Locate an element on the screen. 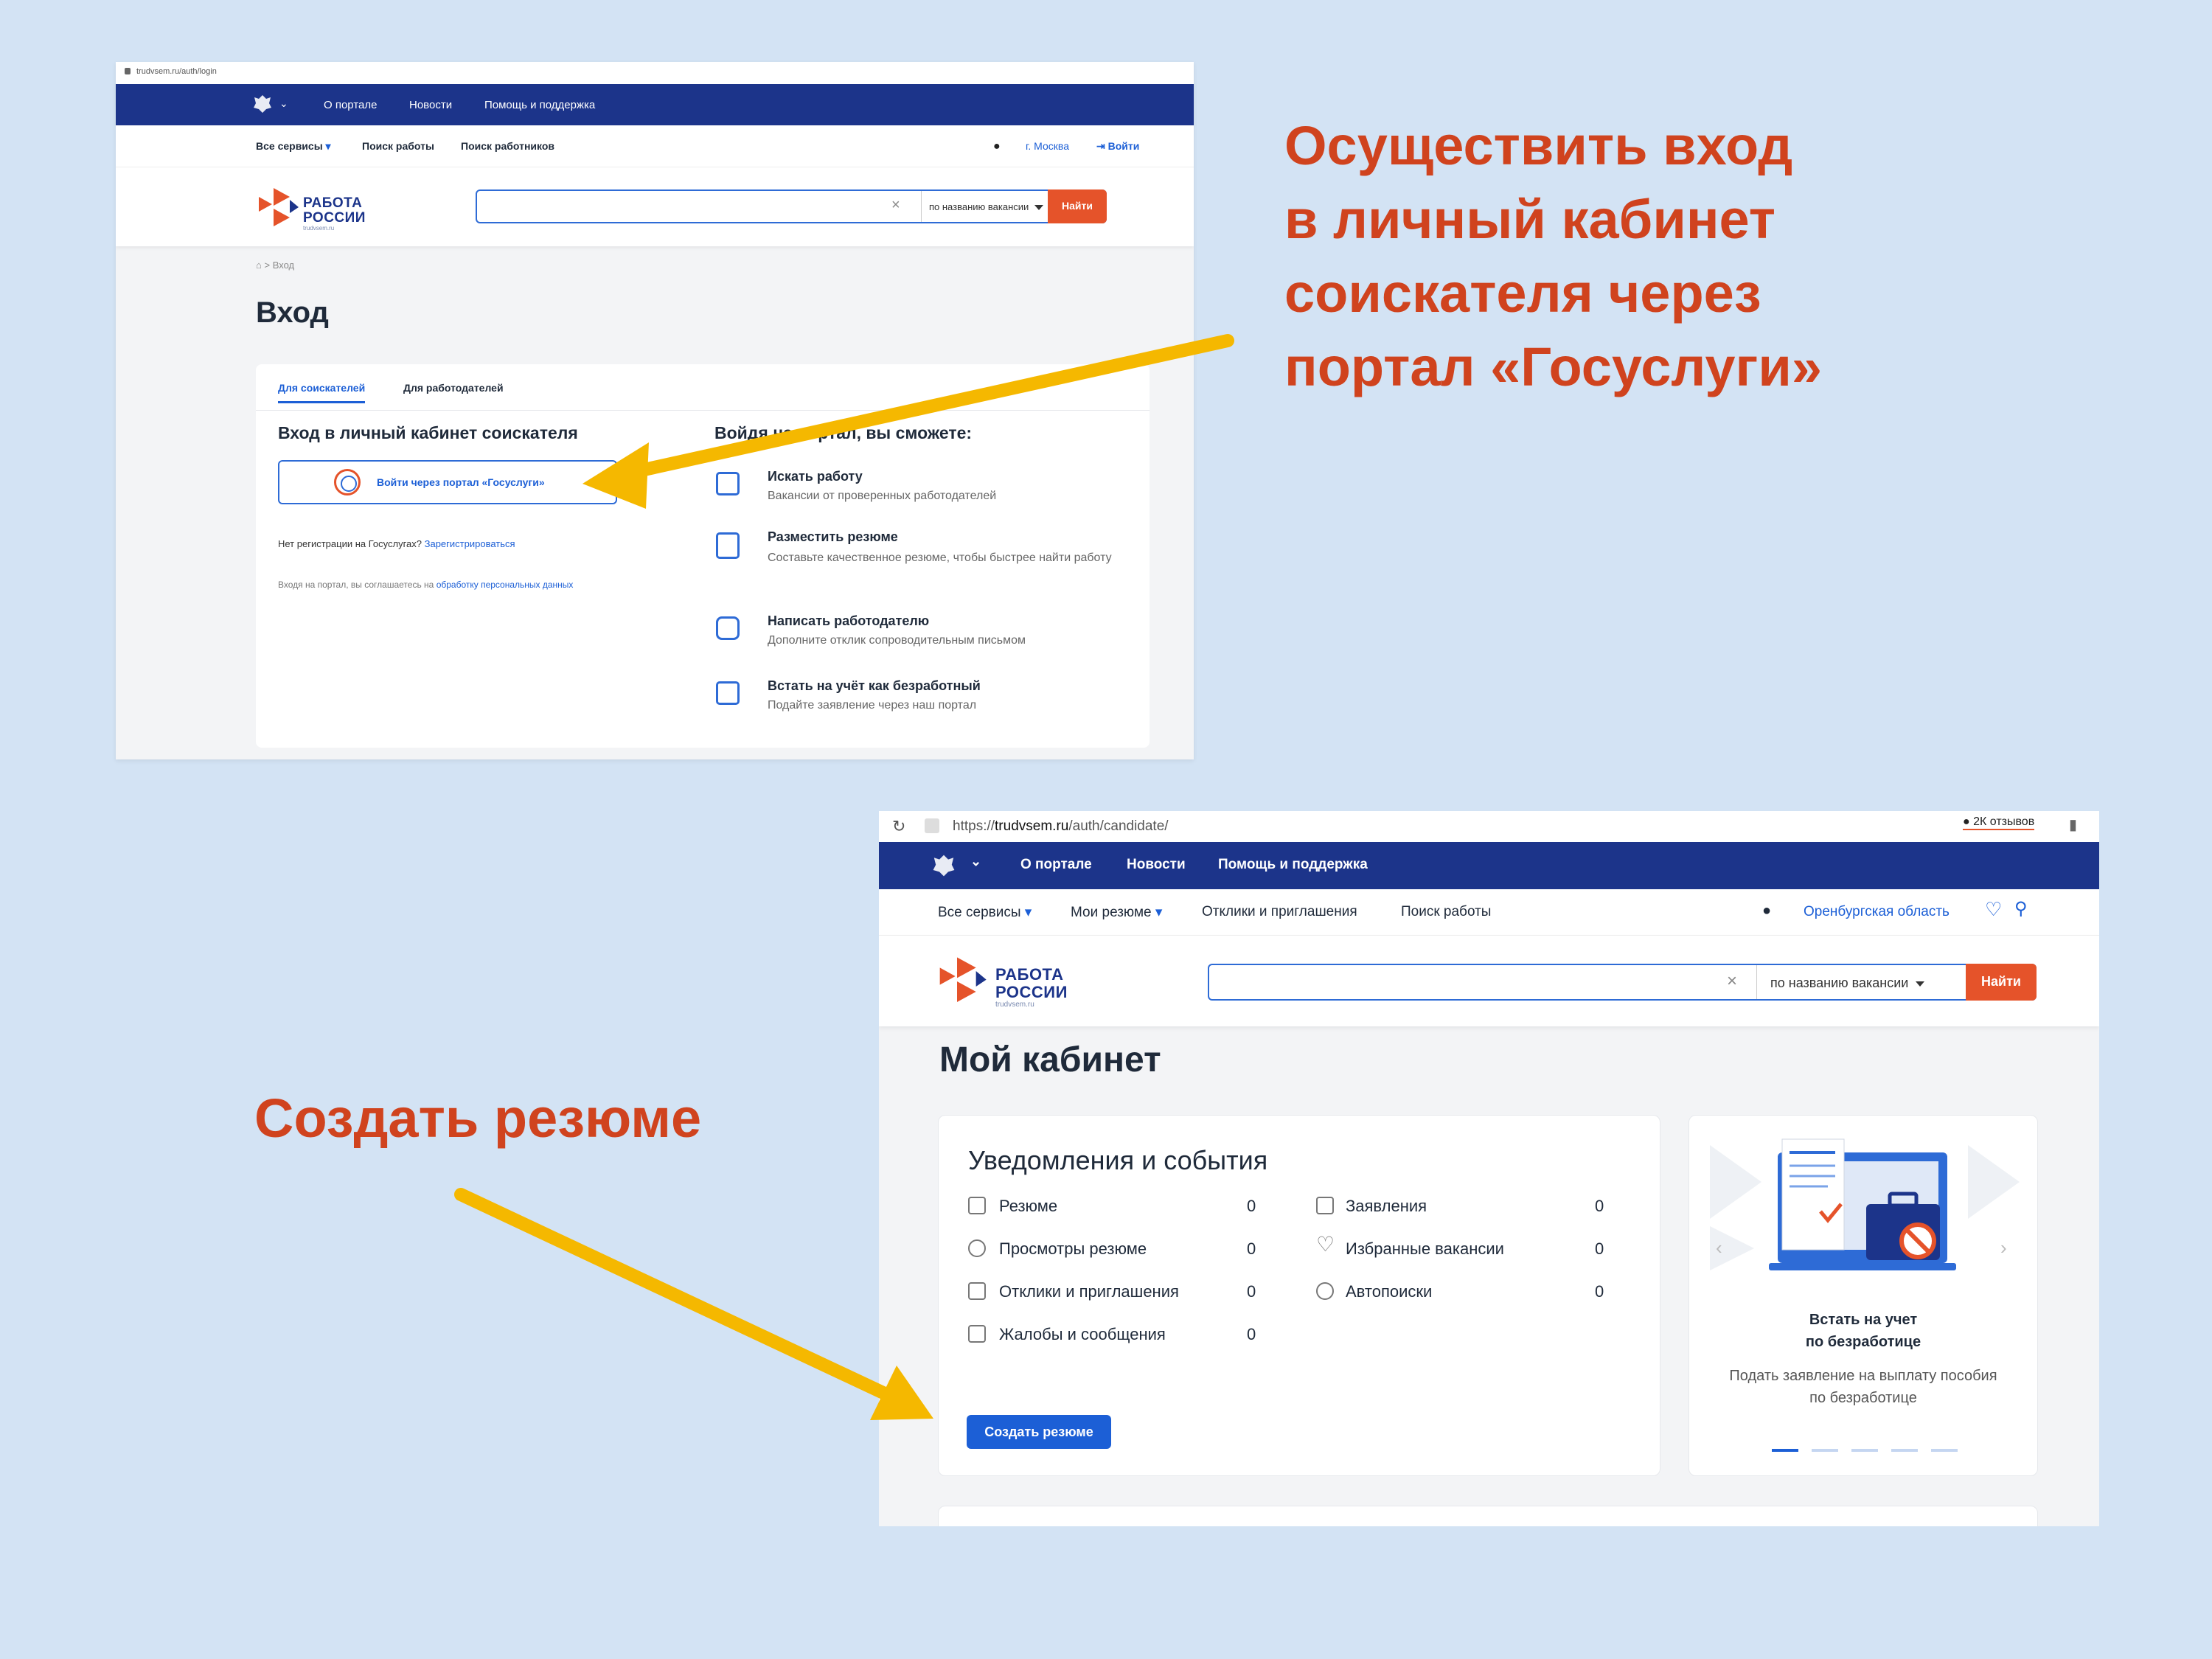 The width and height of the screenshot is (2212, 1659). arrow-head-icon is located at coordinates (615, 475).